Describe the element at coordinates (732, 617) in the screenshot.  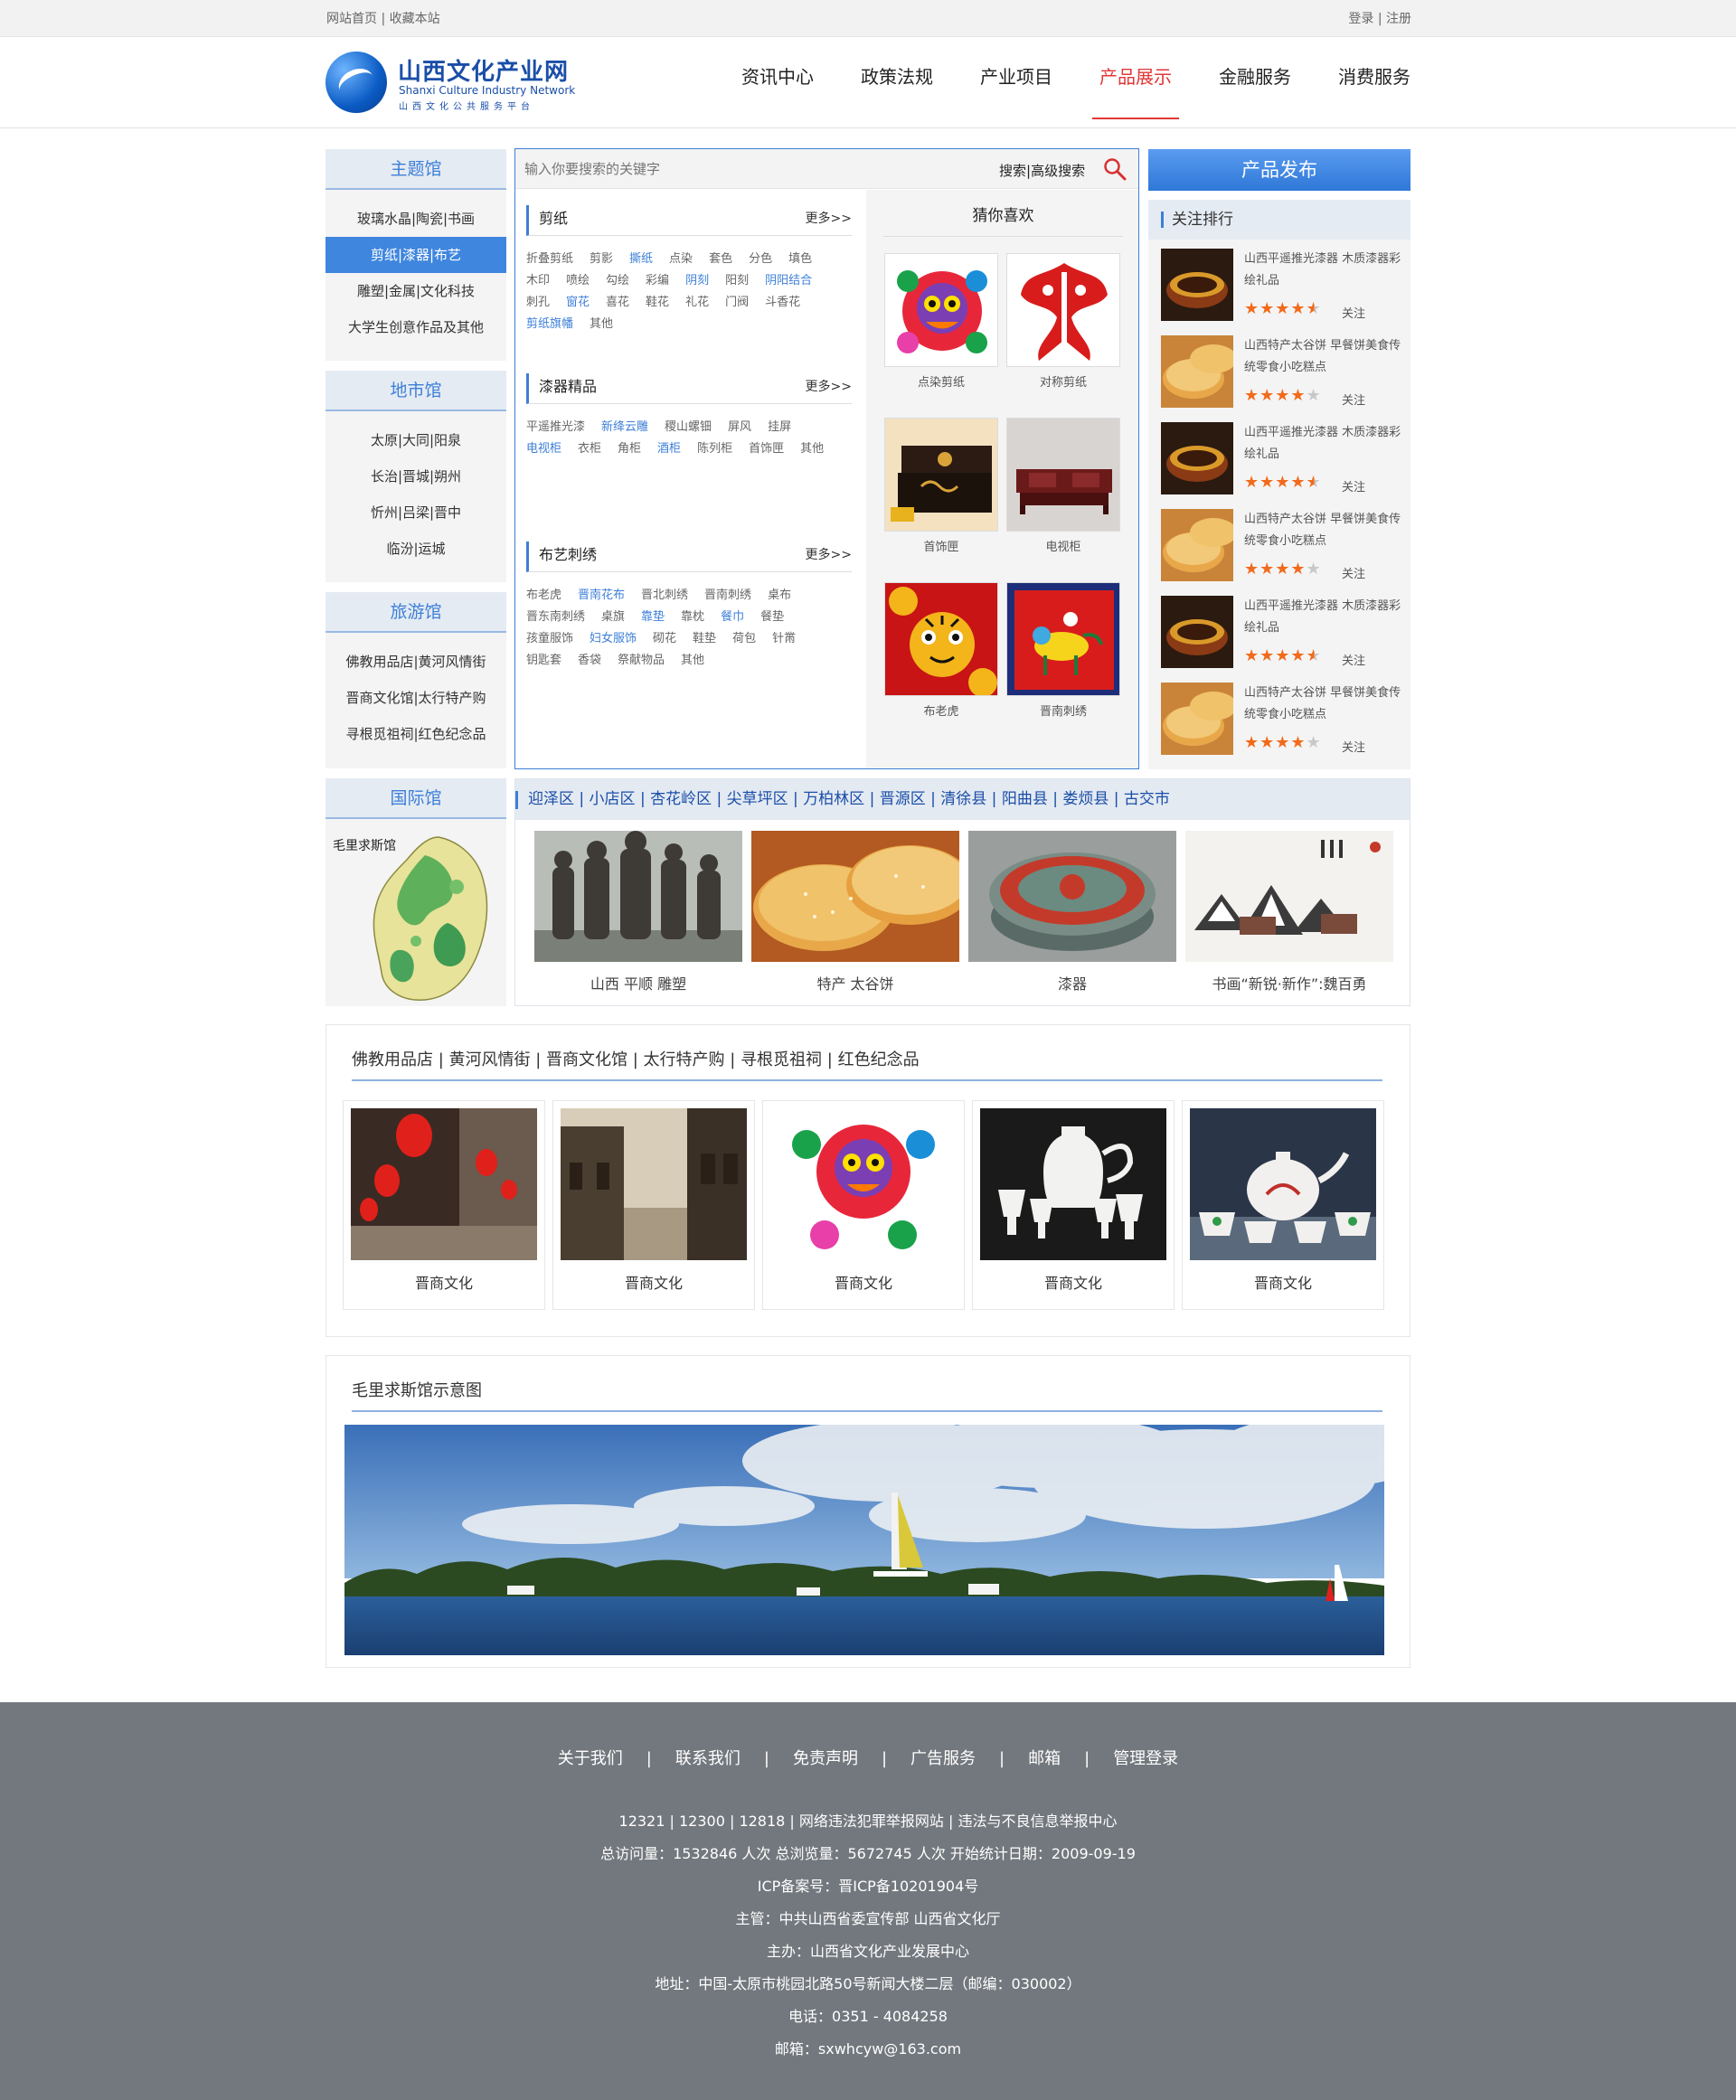
I see `category-tag: 餐巾` at that location.